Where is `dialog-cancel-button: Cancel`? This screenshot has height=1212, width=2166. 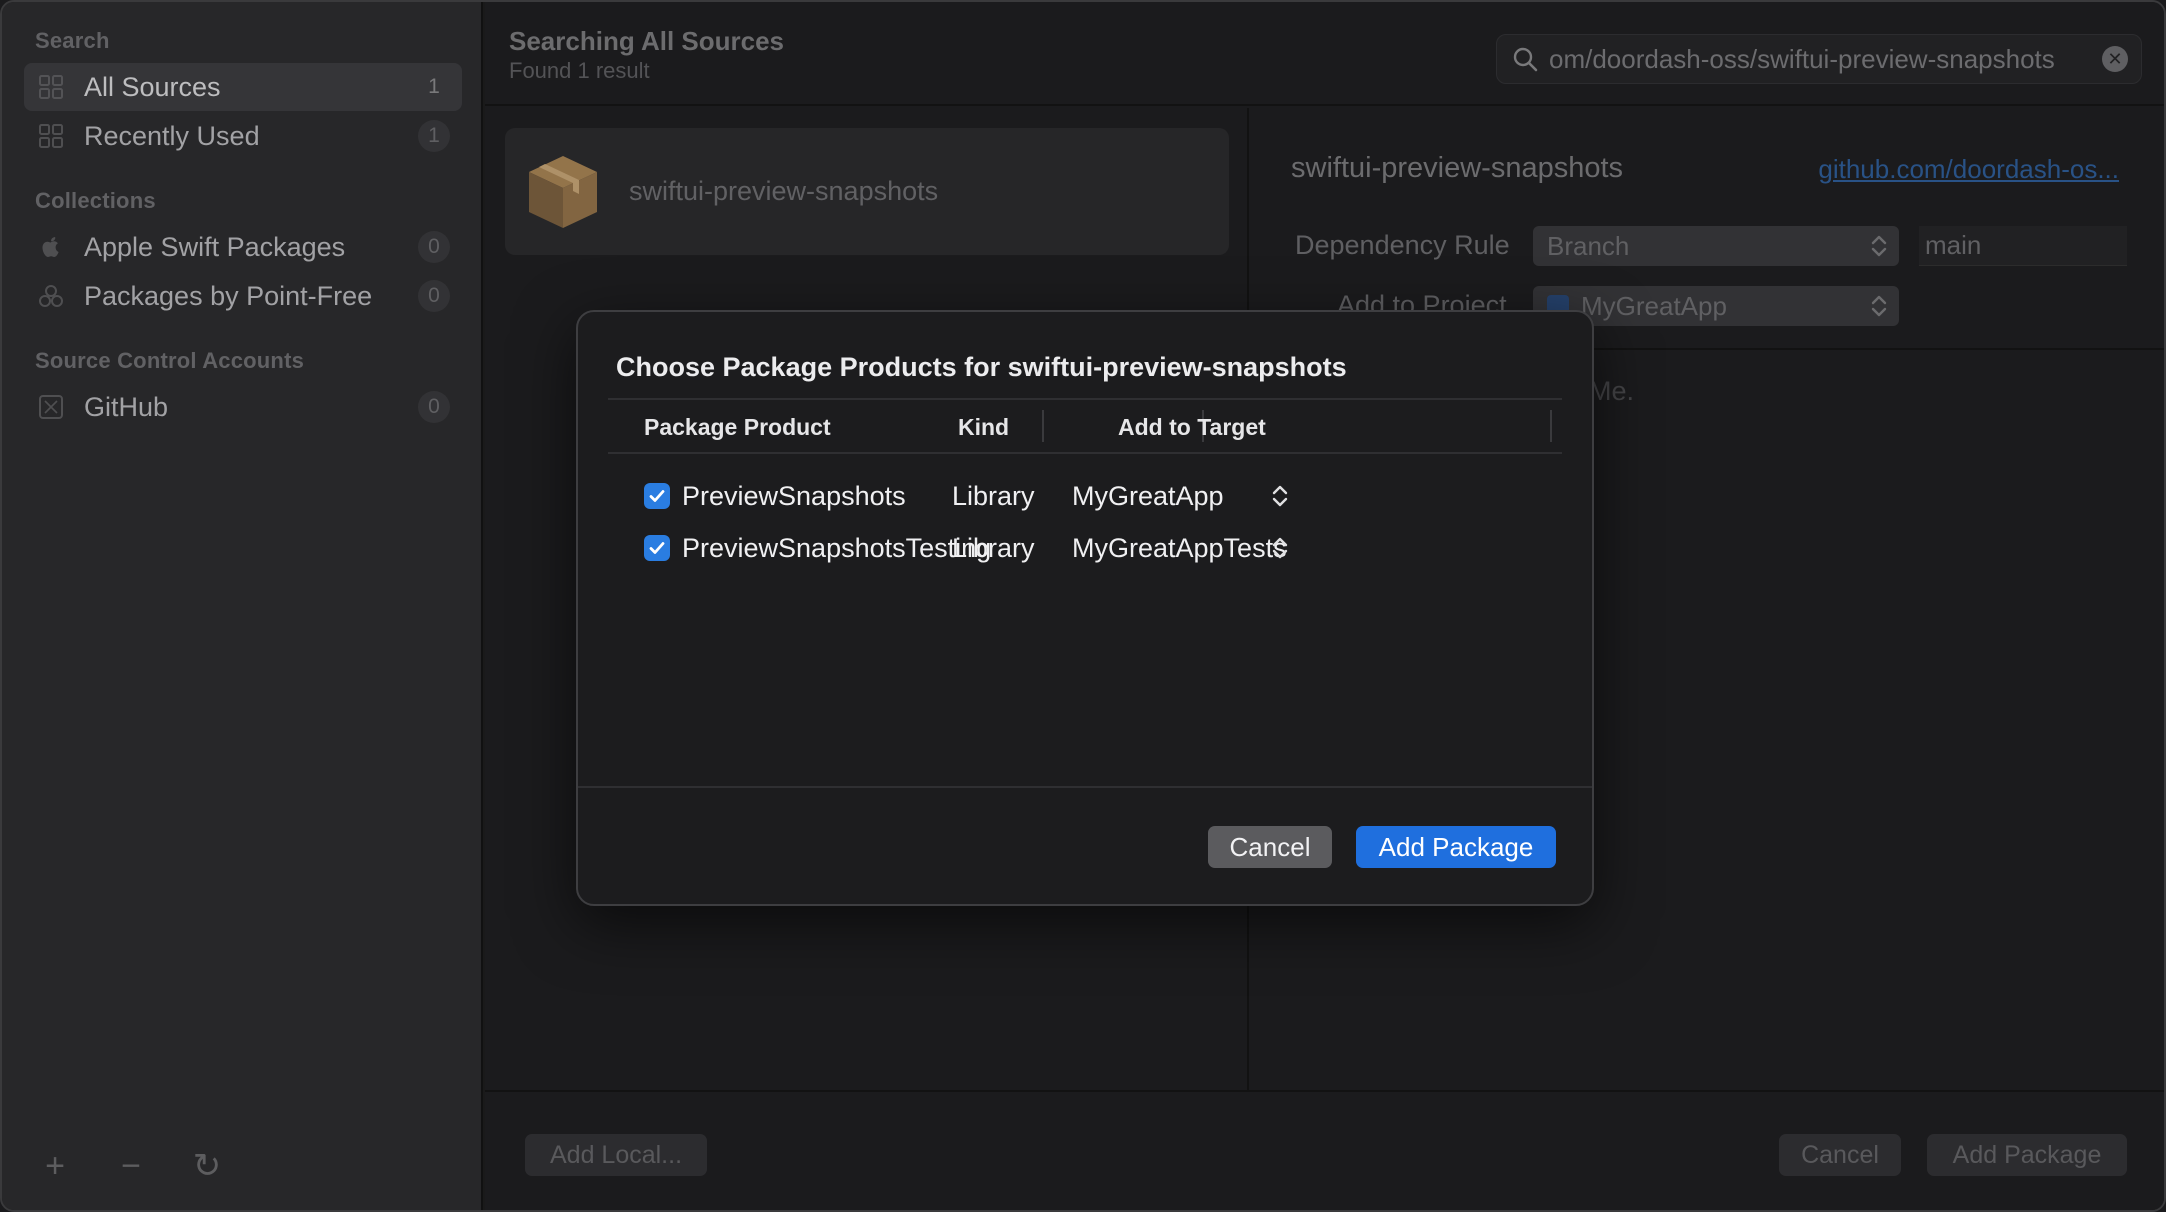
dialog-cancel-button: Cancel is located at coordinates (1270, 847).